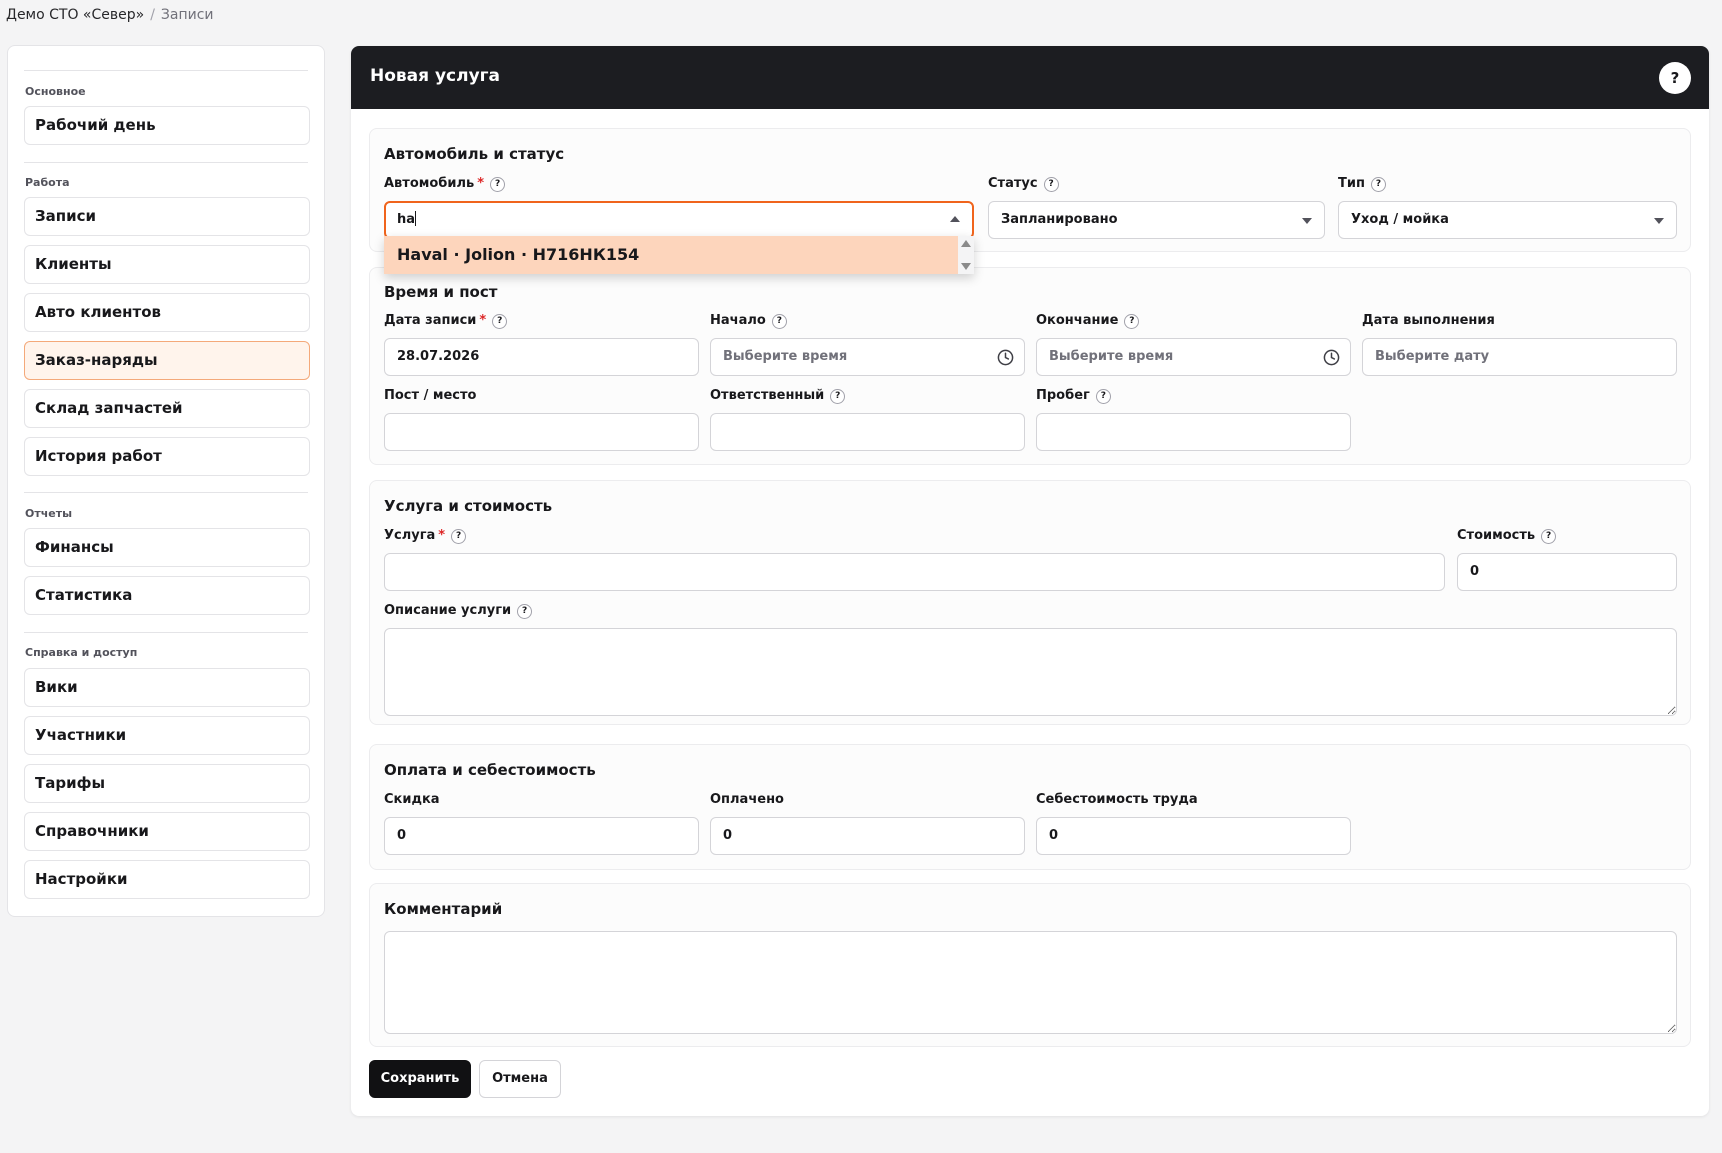  I want to click on end-help-icon: ?, so click(1132, 321).